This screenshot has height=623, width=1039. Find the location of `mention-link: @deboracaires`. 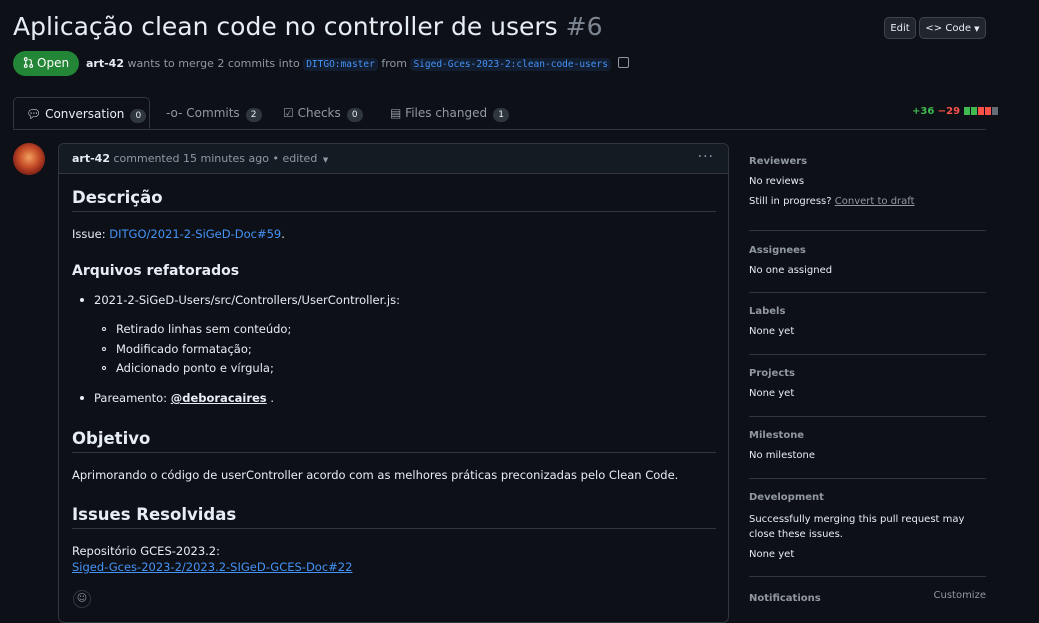

mention-link: @deboracaires is located at coordinates (219, 398).